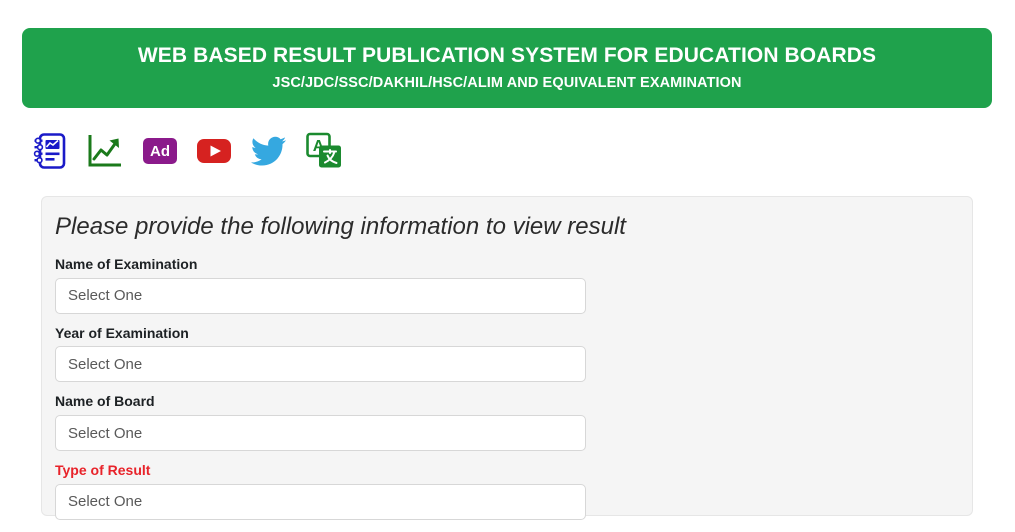 The height and width of the screenshot is (532, 1015). What do you see at coordinates (320, 364) in the screenshot?
I see `select-year-of-examination: Select One` at bounding box center [320, 364].